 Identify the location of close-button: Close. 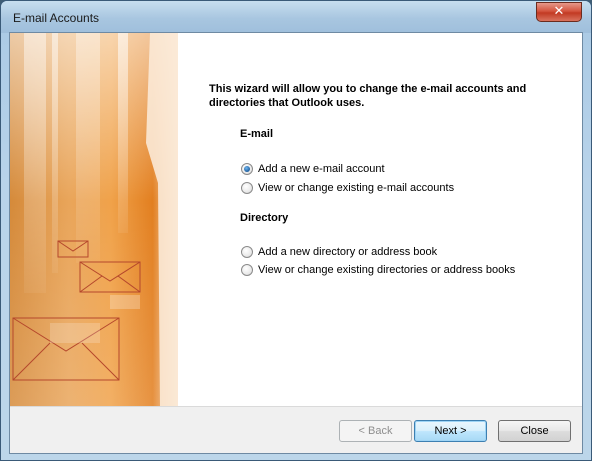
(534, 431).